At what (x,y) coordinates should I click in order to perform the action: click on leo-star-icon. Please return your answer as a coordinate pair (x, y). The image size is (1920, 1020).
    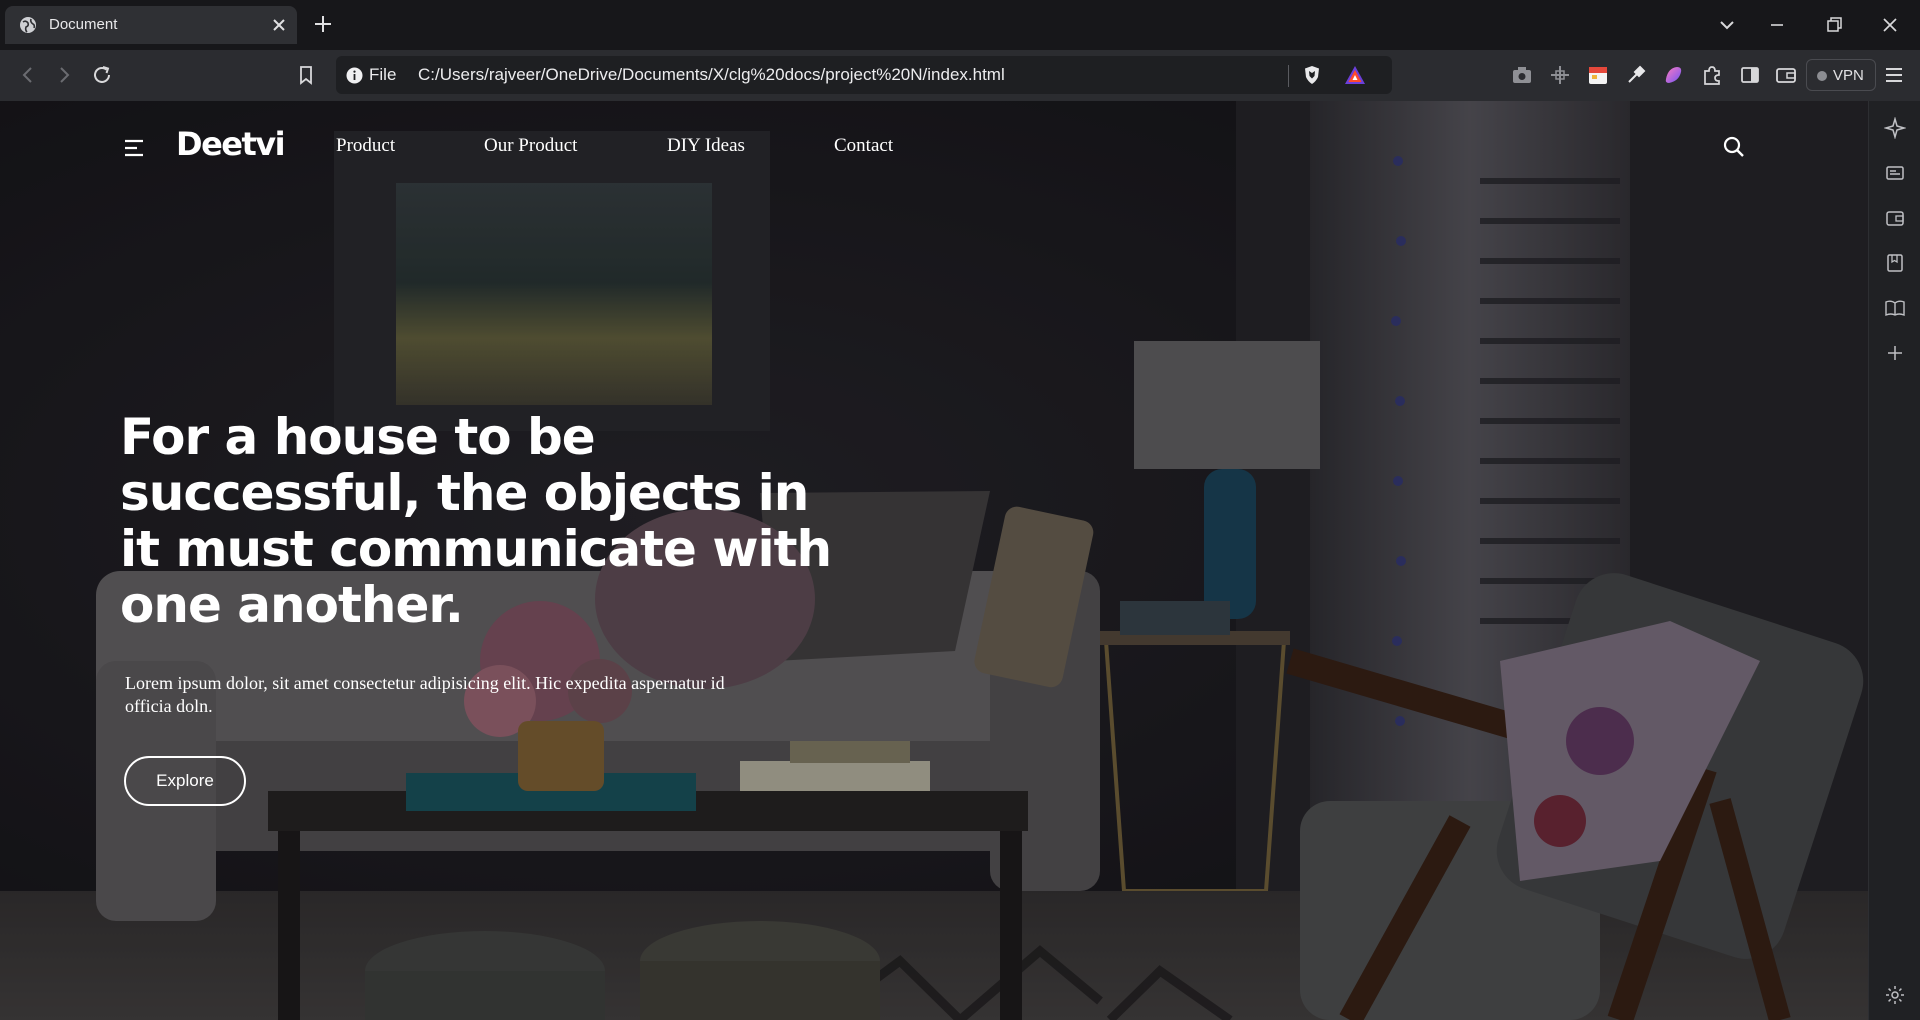
    Looking at the image, I should click on (1895, 128).